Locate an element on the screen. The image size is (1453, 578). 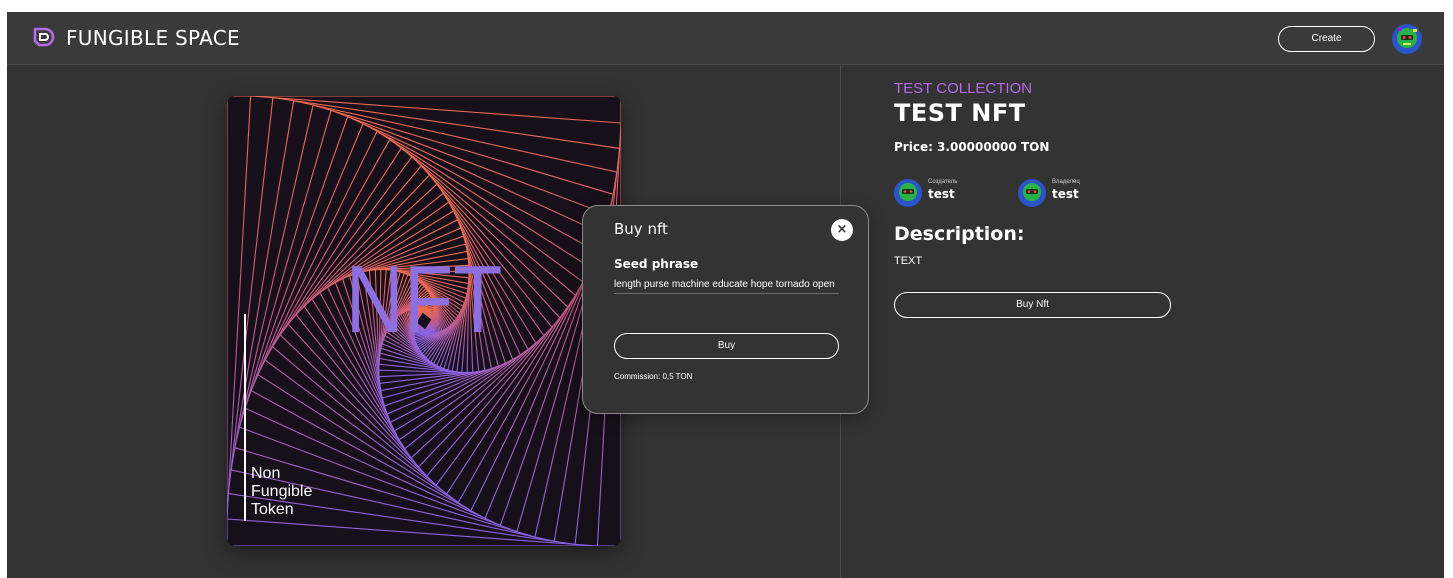
description-heading: Description: is located at coordinates (959, 234).